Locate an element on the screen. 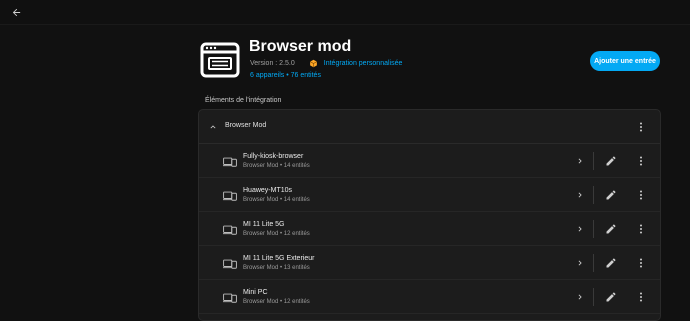 This screenshot has width=690, height=321. version-label: Version : 2.5.0 is located at coordinates (272, 63).